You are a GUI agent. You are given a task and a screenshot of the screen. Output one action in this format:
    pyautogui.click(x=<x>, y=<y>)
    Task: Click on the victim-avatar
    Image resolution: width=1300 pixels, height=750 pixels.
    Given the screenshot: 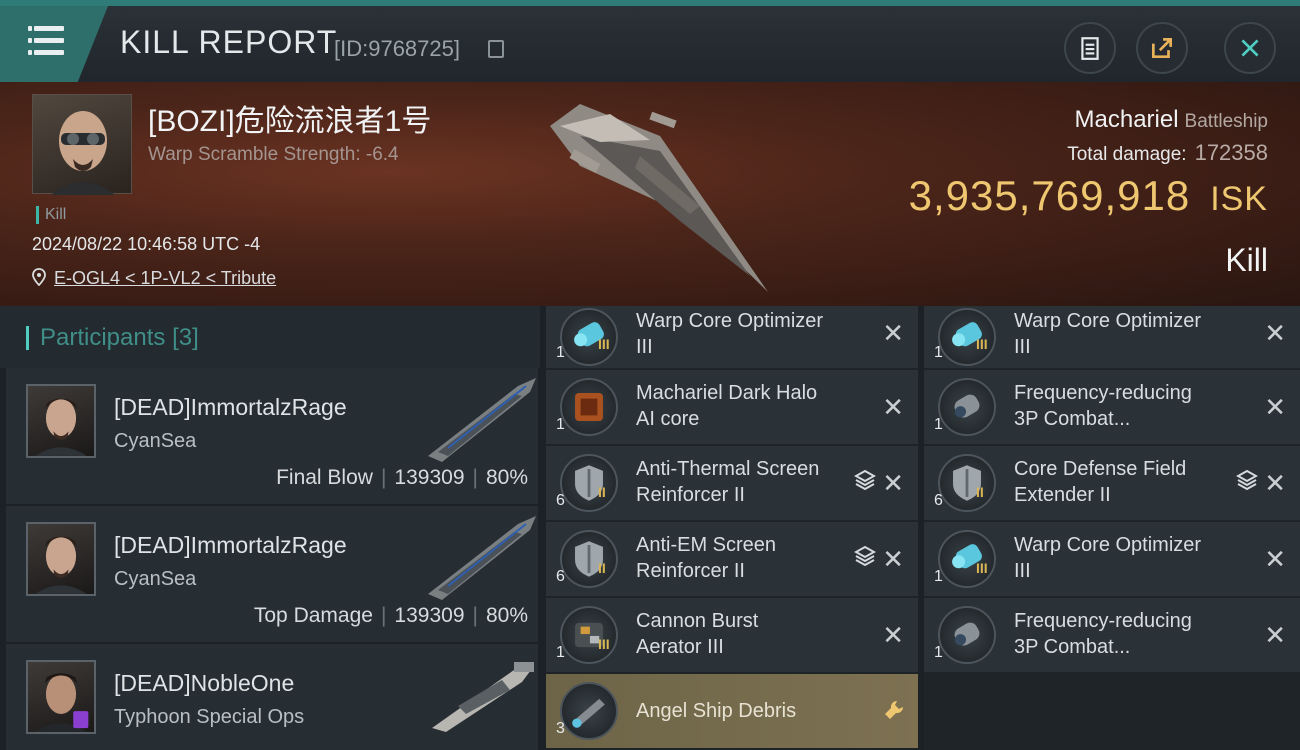 What is the action you would take?
    pyautogui.click(x=82, y=144)
    